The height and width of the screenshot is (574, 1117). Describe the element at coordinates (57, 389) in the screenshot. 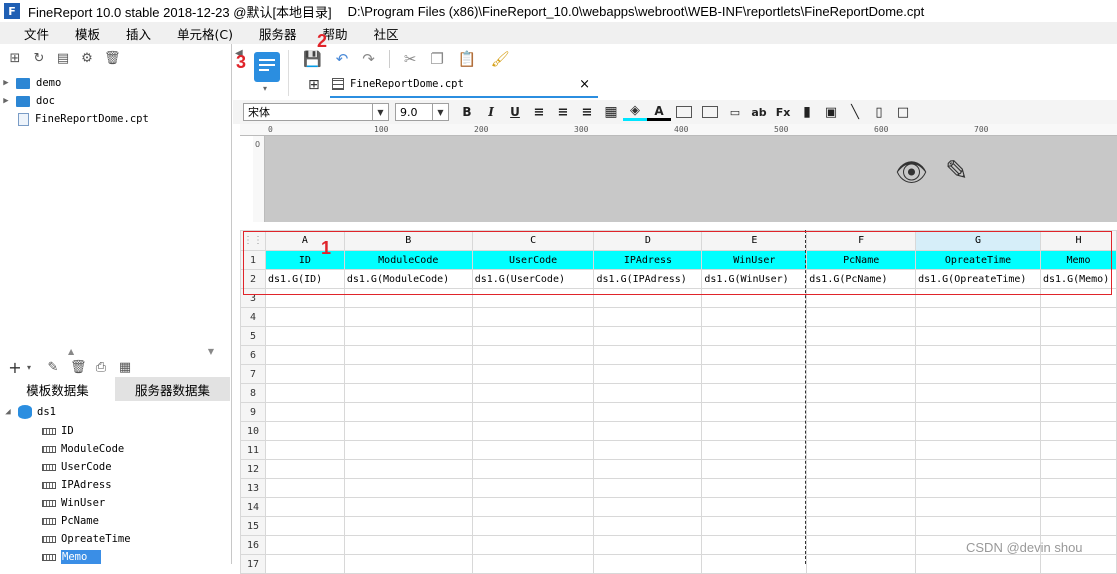

I see `tab-template-dataset: 模板数据集` at that location.